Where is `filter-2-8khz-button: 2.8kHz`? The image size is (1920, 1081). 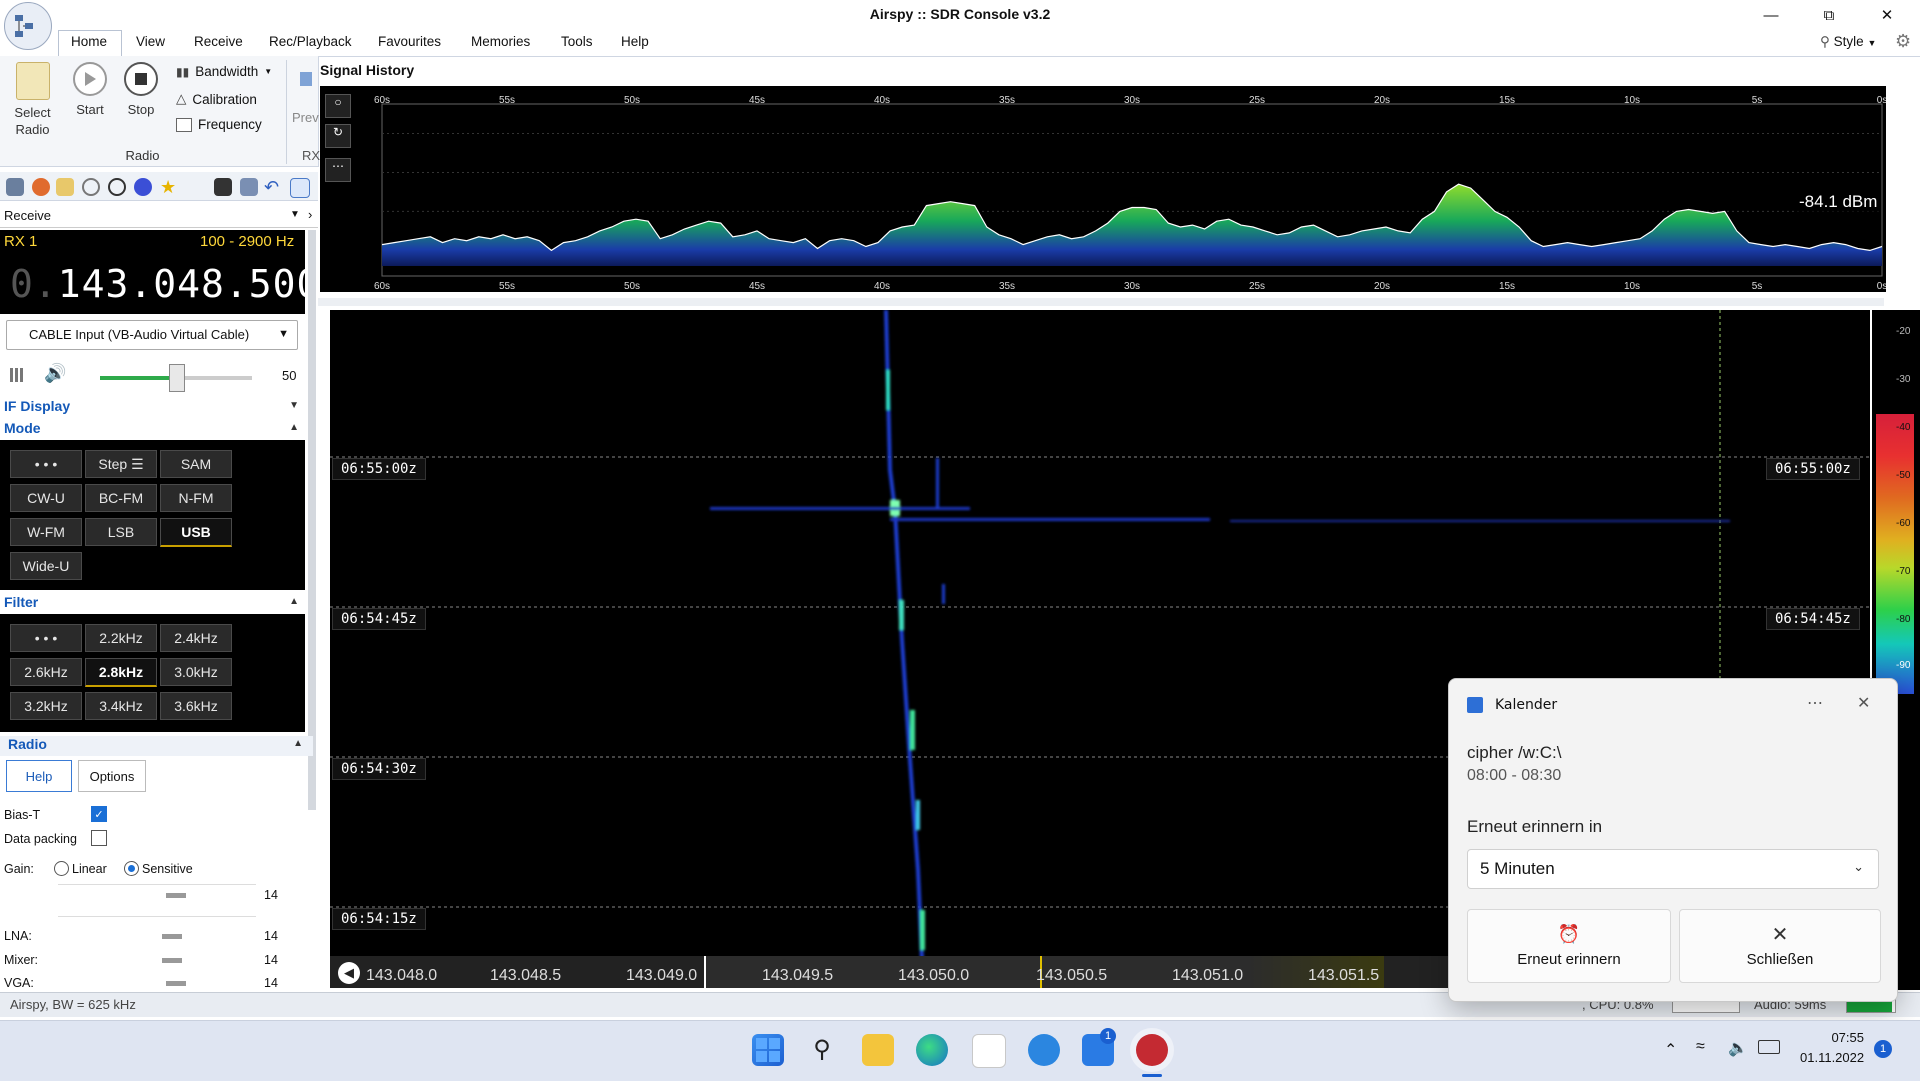 filter-2-8khz-button: 2.8kHz is located at coordinates (121, 672).